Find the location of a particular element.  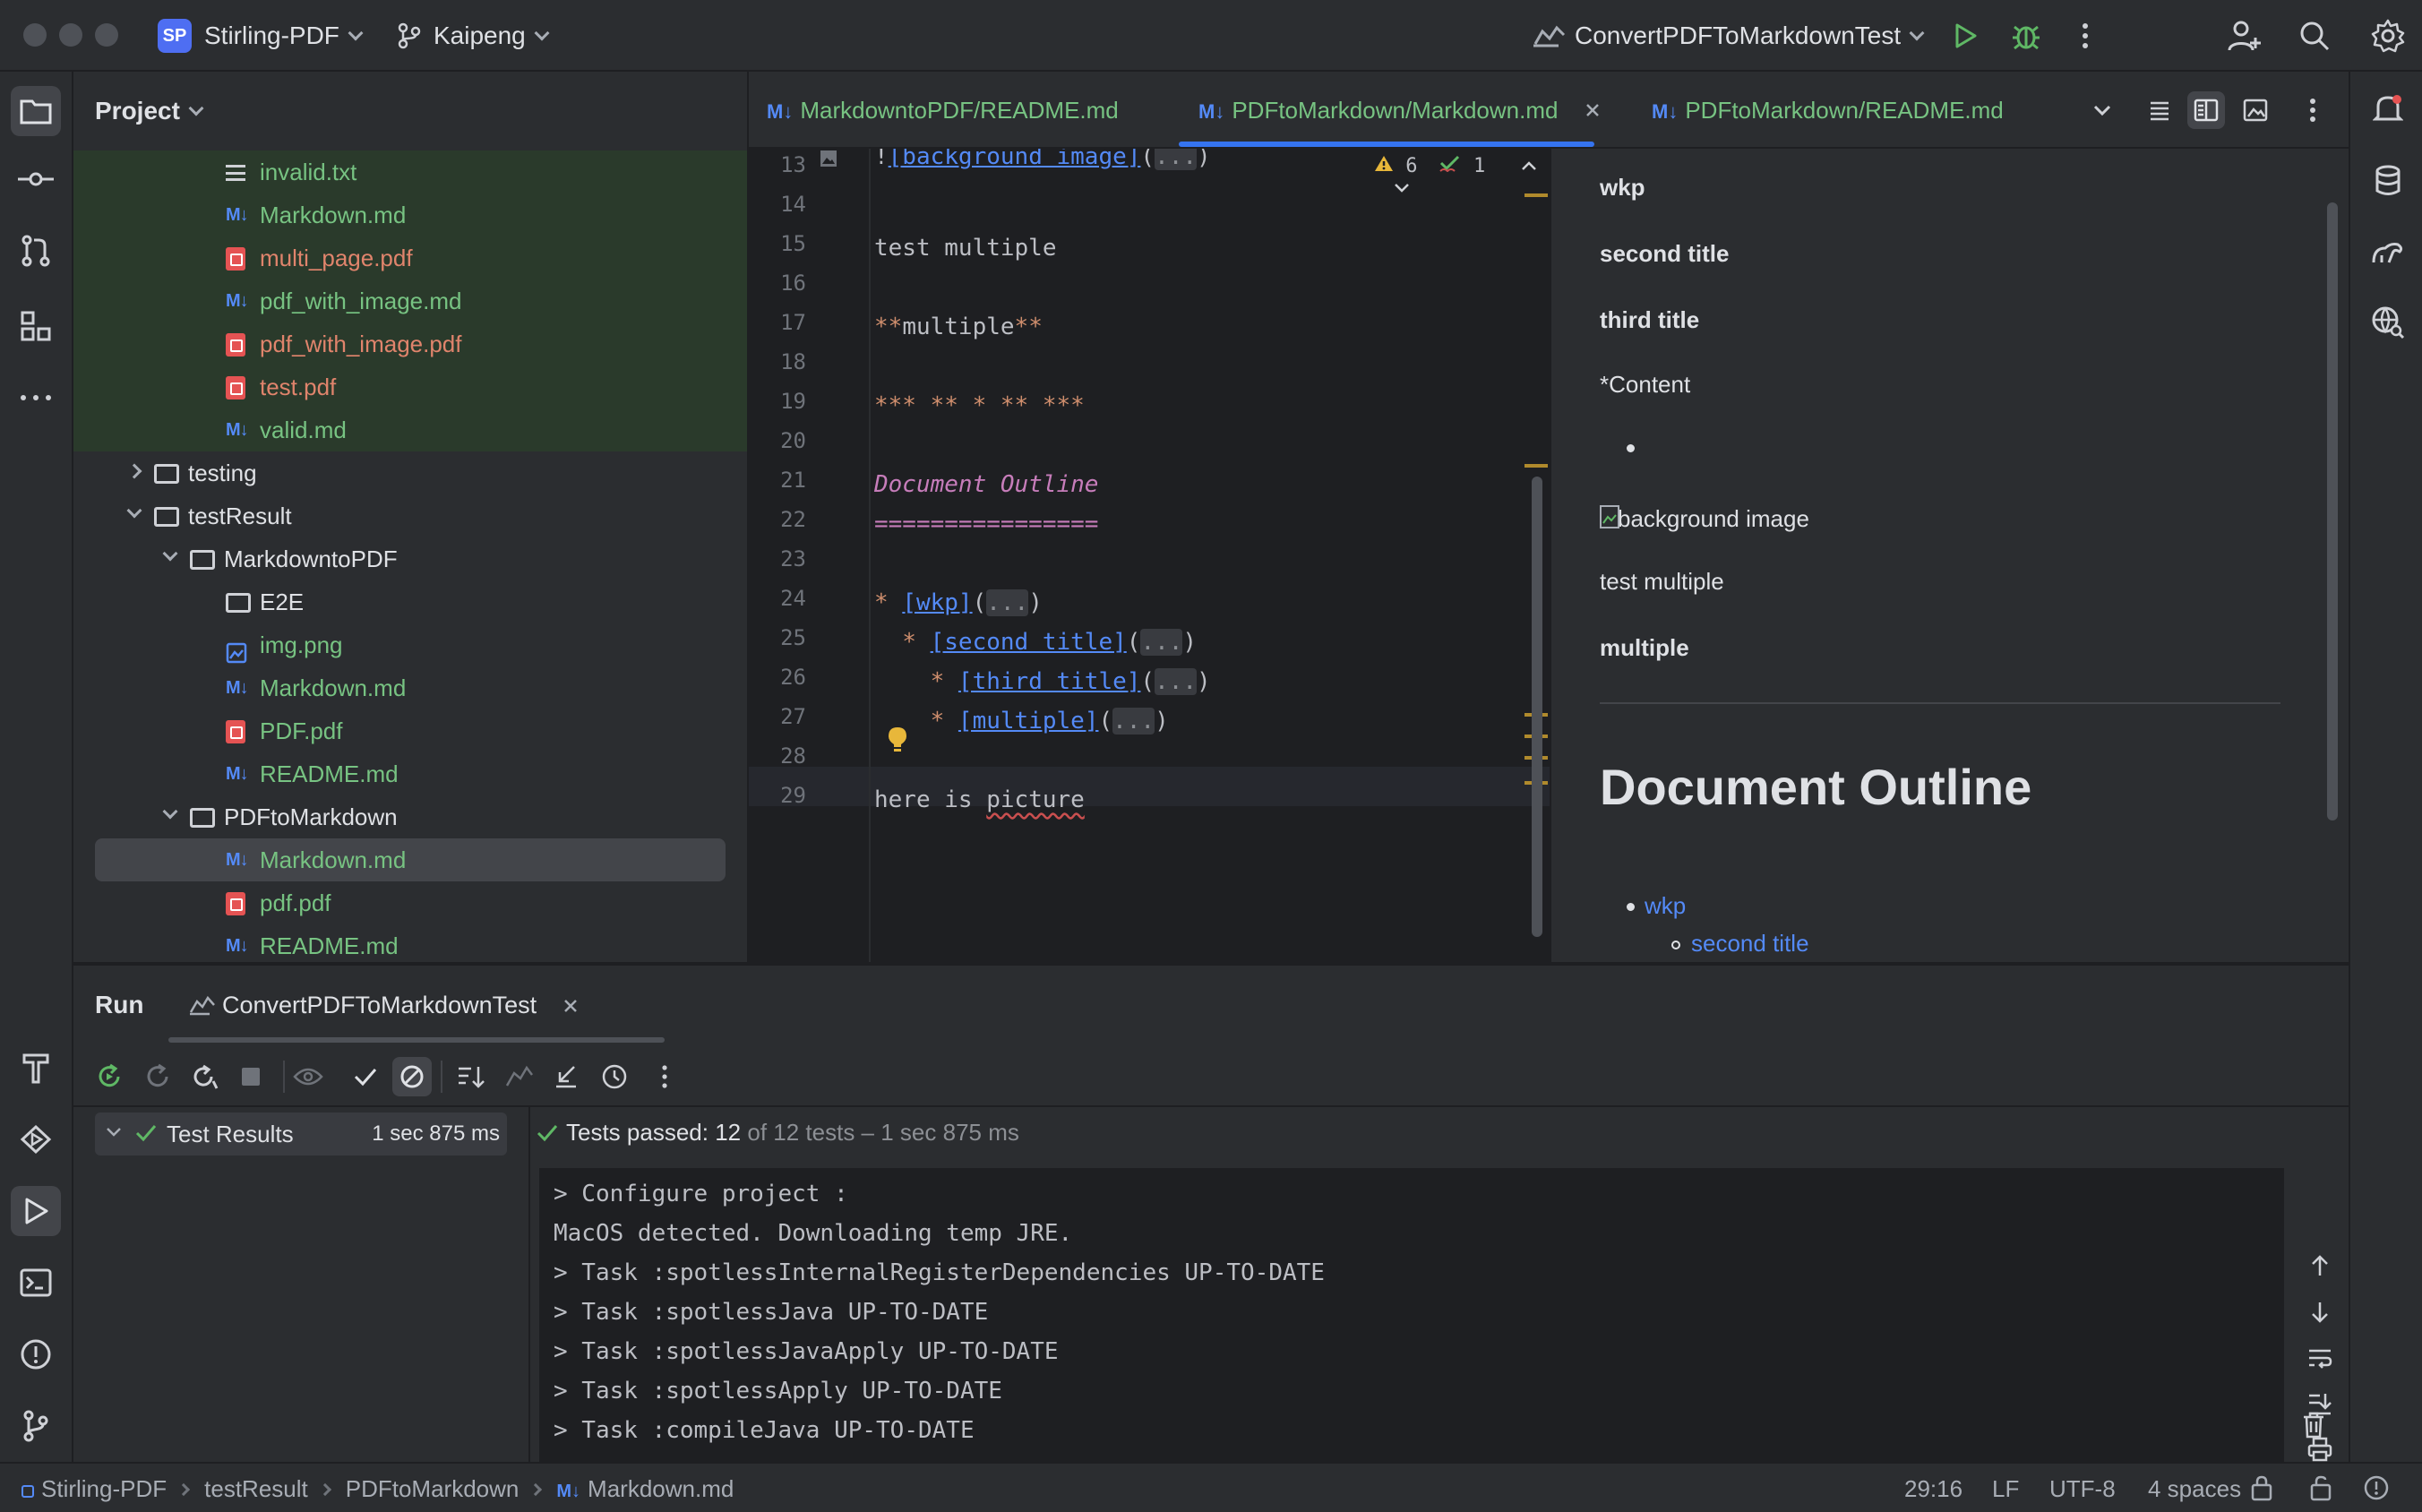

run-config-selector: ConvertPDFToMarkdownTest is located at coordinates (1729, 36).